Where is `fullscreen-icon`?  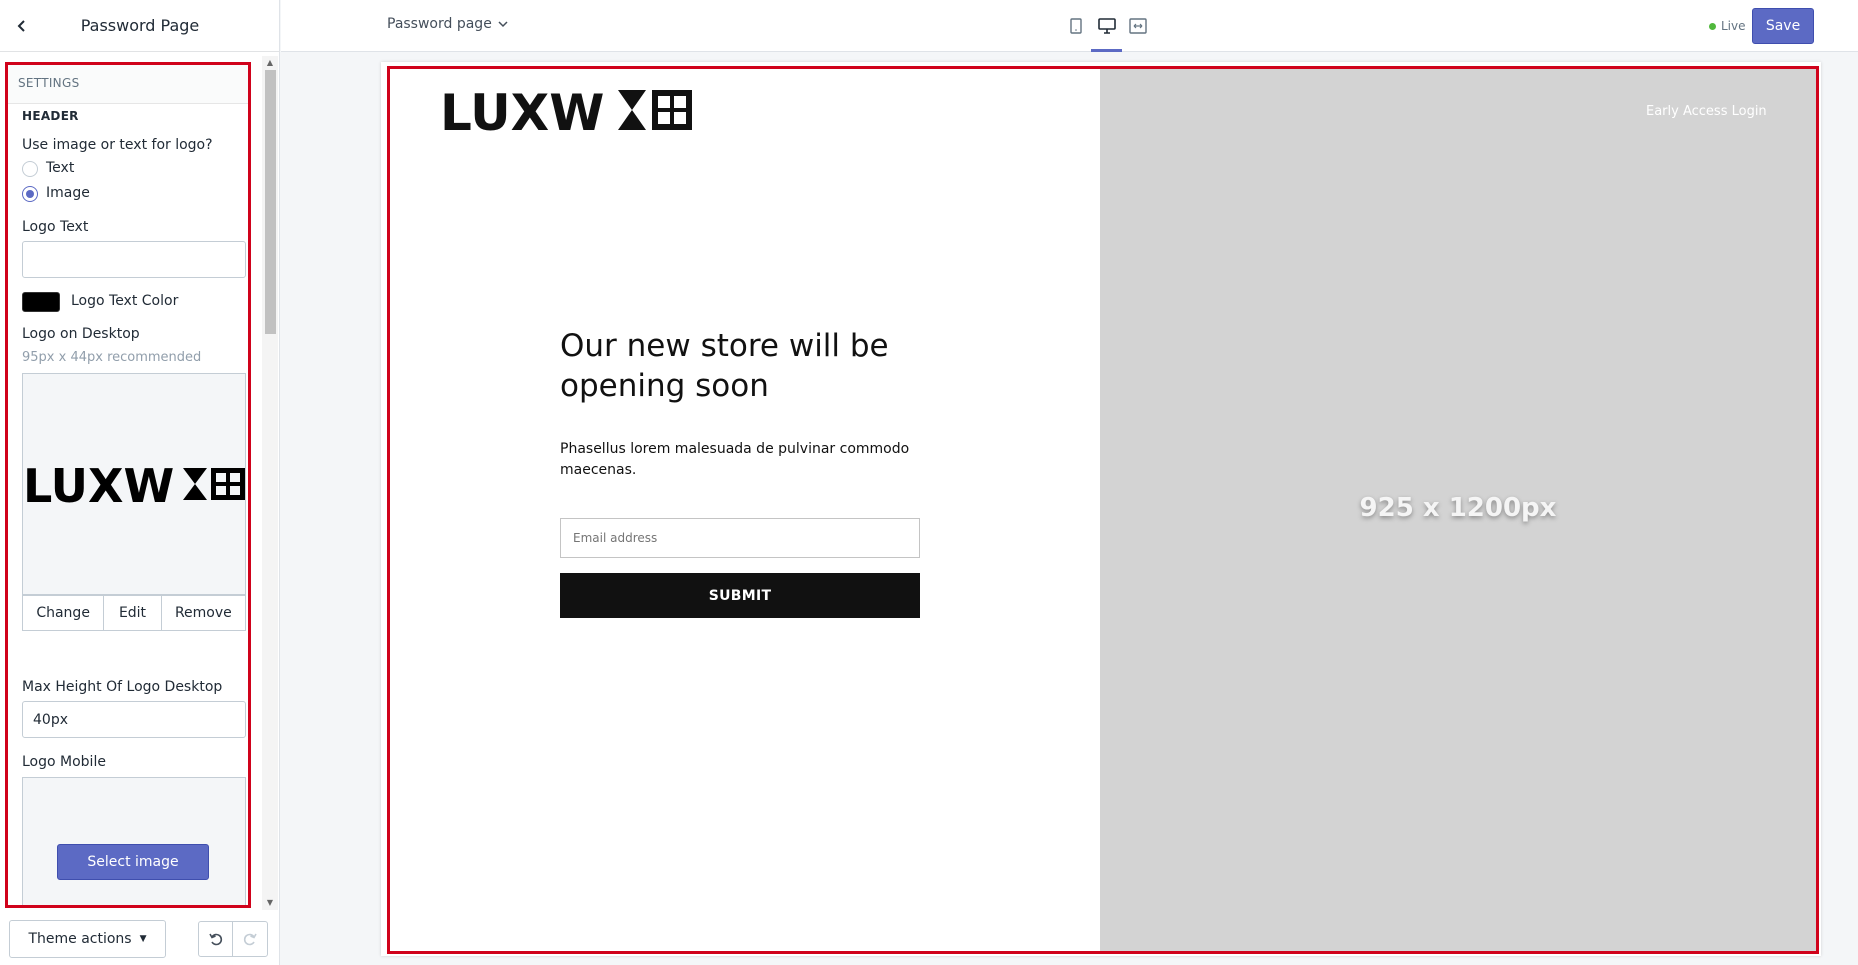
fullscreen-icon is located at coordinates (1137, 26).